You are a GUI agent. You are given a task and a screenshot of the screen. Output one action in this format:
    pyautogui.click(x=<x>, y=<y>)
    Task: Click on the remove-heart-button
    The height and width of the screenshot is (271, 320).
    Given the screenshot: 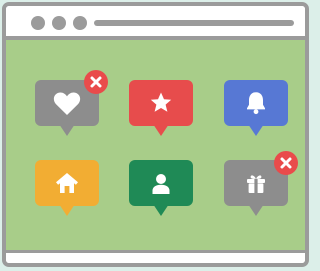 What is the action you would take?
    pyautogui.click(x=96, y=82)
    